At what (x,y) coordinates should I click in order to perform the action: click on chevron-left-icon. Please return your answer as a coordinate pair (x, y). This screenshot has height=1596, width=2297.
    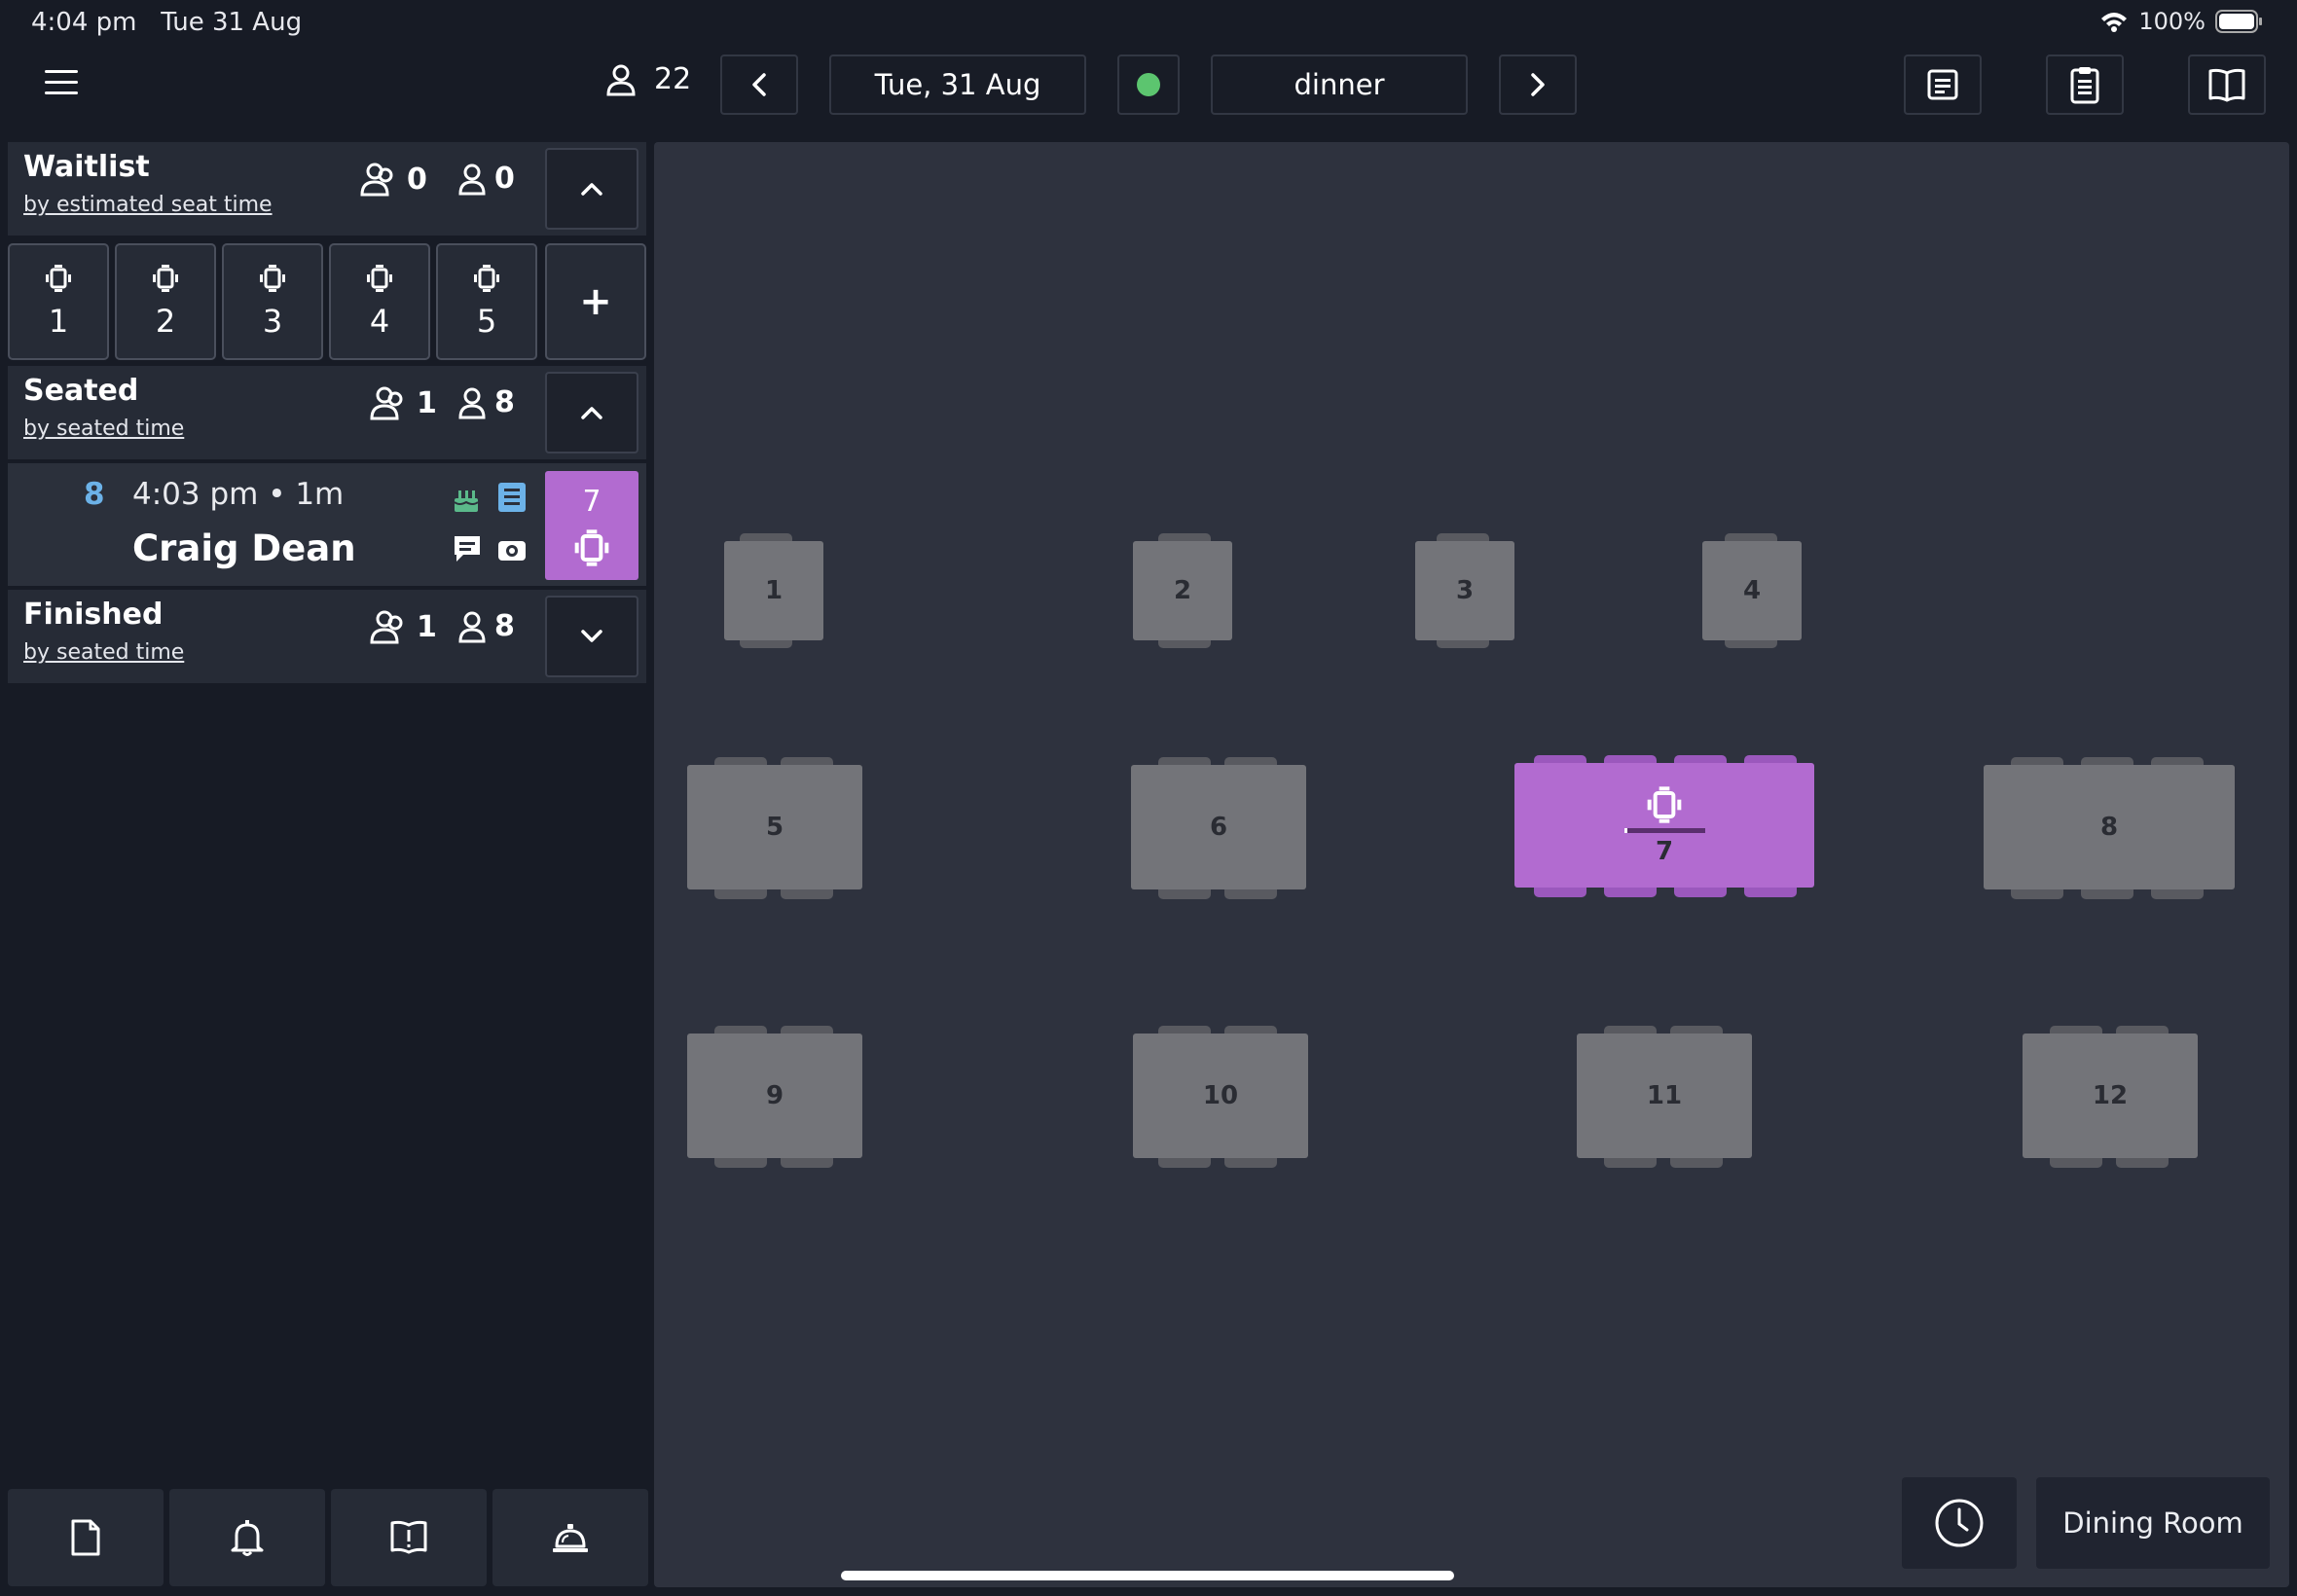
    Looking at the image, I should click on (759, 84).